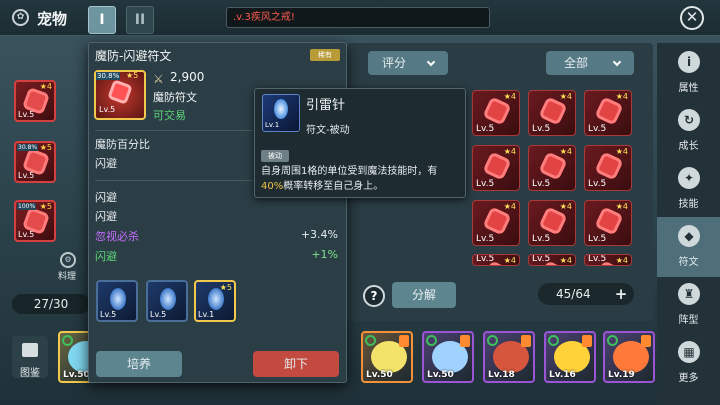 The image size is (720, 405). What do you see at coordinates (361, 179) in the screenshot?
I see `skill-description: 自身周围1格的单位受到魔法技能时，有 40%概率转移至自己身上。` at bounding box center [361, 179].